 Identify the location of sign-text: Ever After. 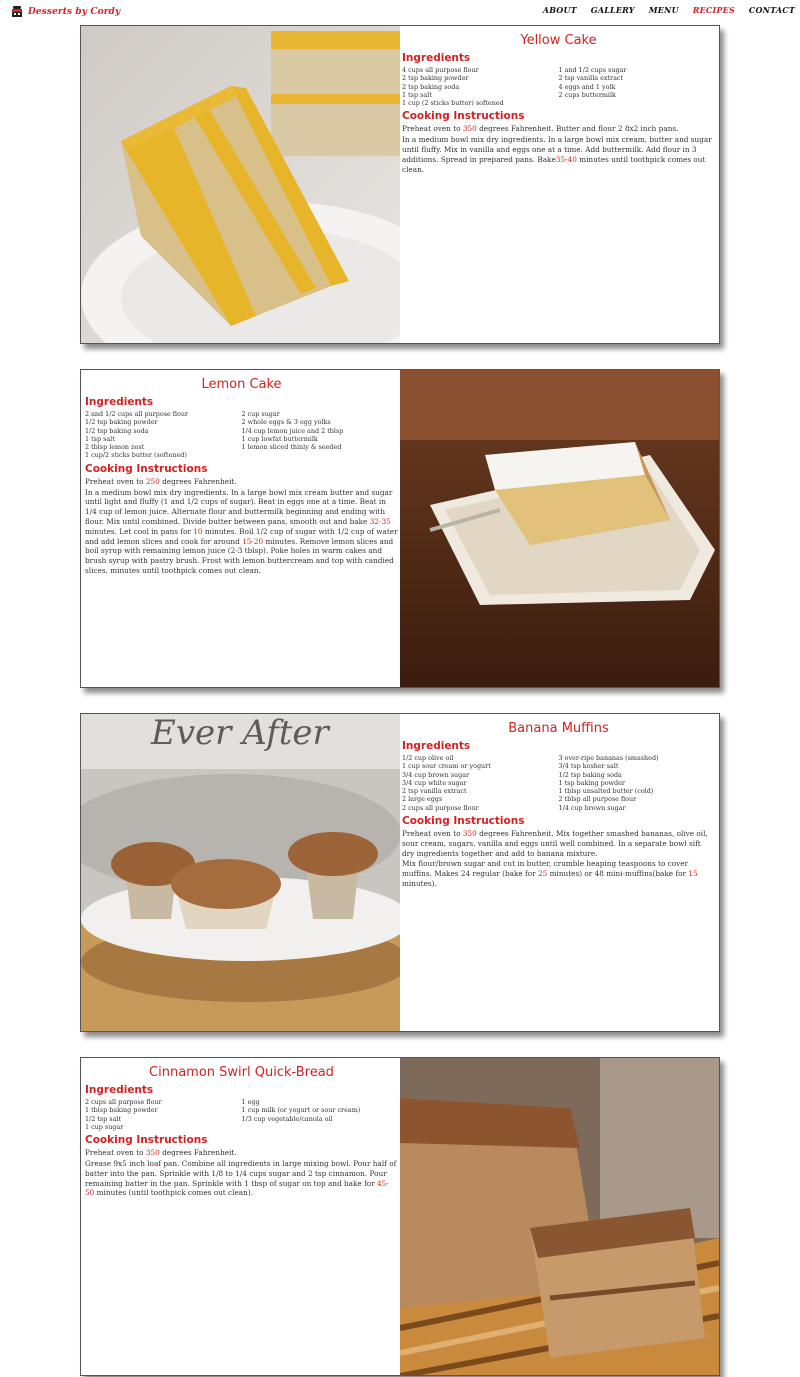
(240, 733).